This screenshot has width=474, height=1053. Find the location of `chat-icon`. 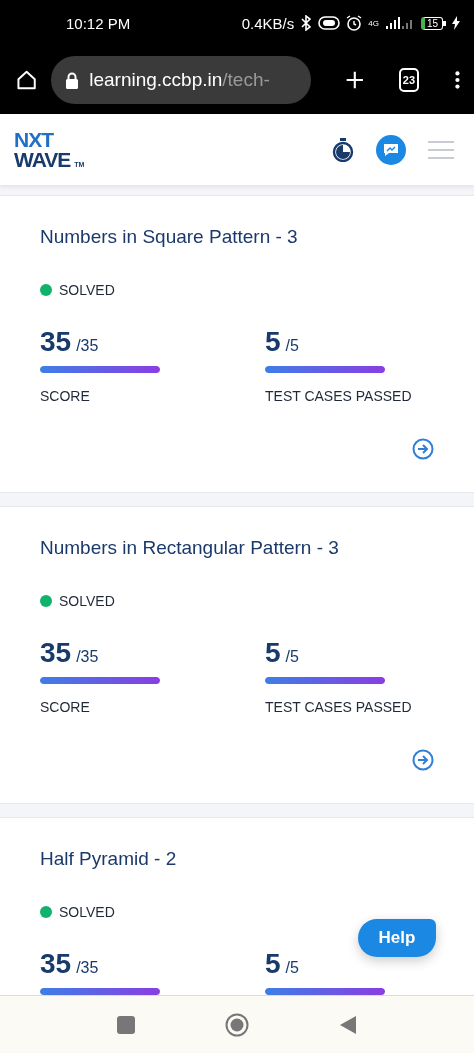

chat-icon is located at coordinates (391, 149).